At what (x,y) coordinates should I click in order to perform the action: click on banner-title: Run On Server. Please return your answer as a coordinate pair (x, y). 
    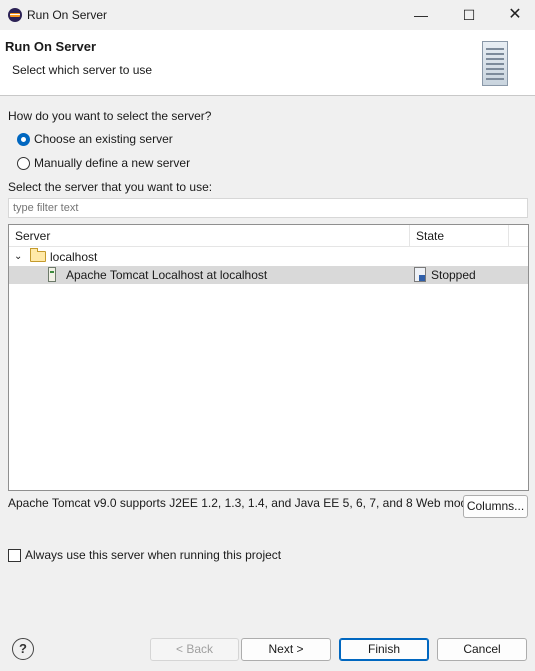
    Looking at the image, I should click on (51, 46).